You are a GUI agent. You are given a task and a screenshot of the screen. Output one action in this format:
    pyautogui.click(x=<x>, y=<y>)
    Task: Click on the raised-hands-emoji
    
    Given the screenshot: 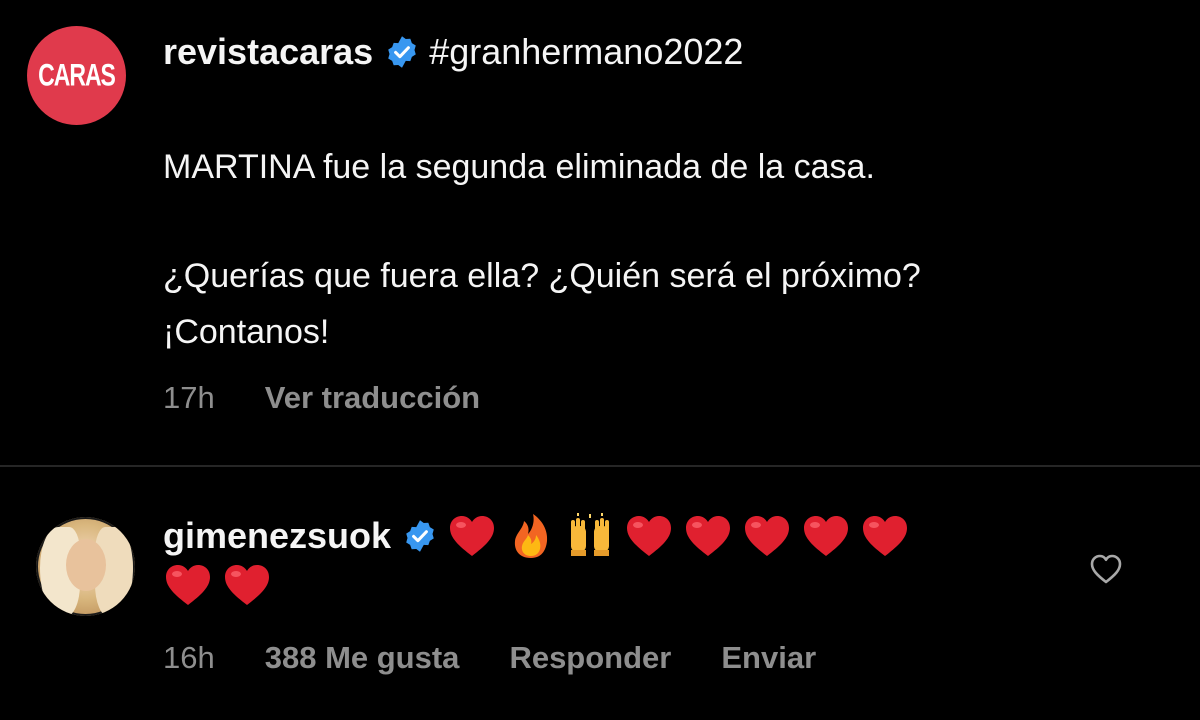 What is the action you would take?
    pyautogui.click(x=590, y=534)
    